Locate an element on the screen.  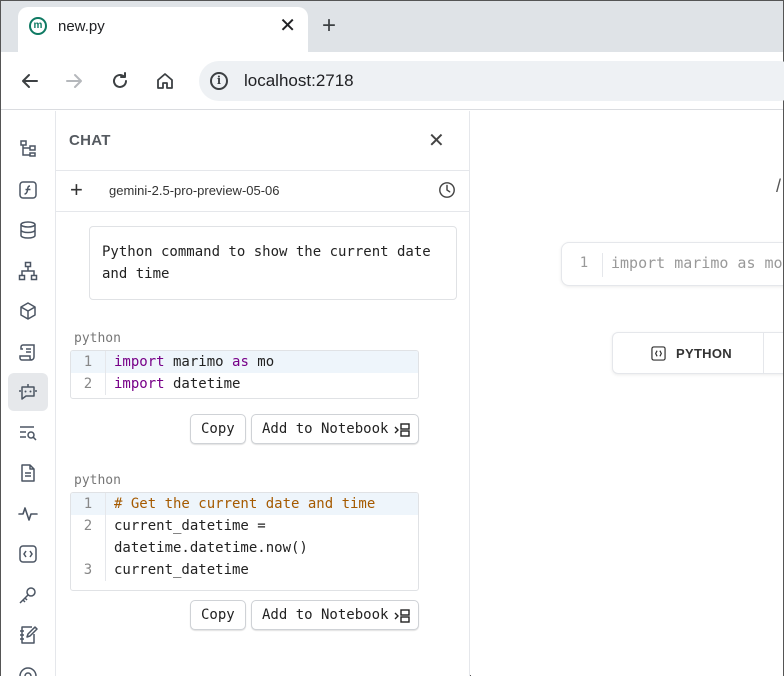
tab-title: new.py is located at coordinates (81, 26).